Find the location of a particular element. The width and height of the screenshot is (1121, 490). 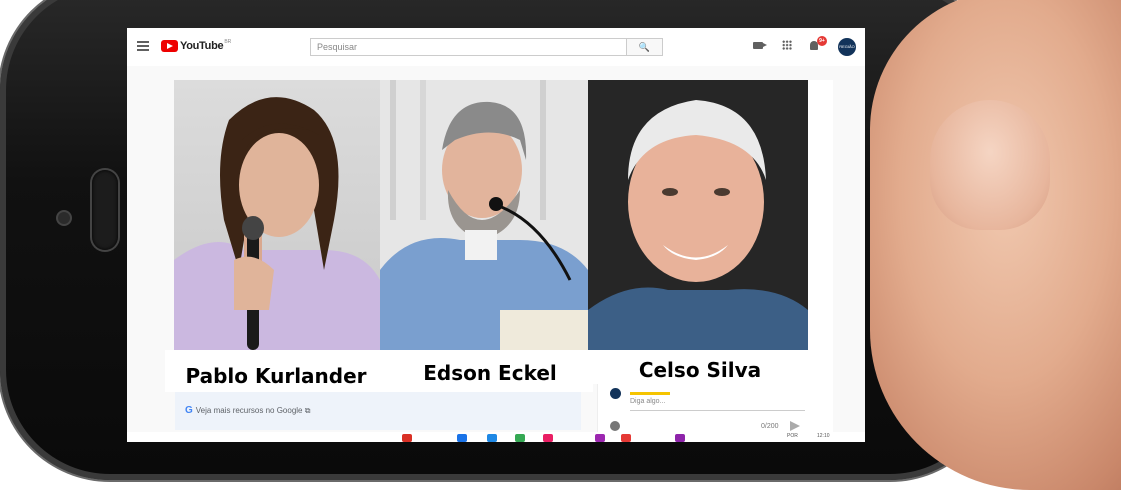

google-g-icon: G is located at coordinates (189, 410).